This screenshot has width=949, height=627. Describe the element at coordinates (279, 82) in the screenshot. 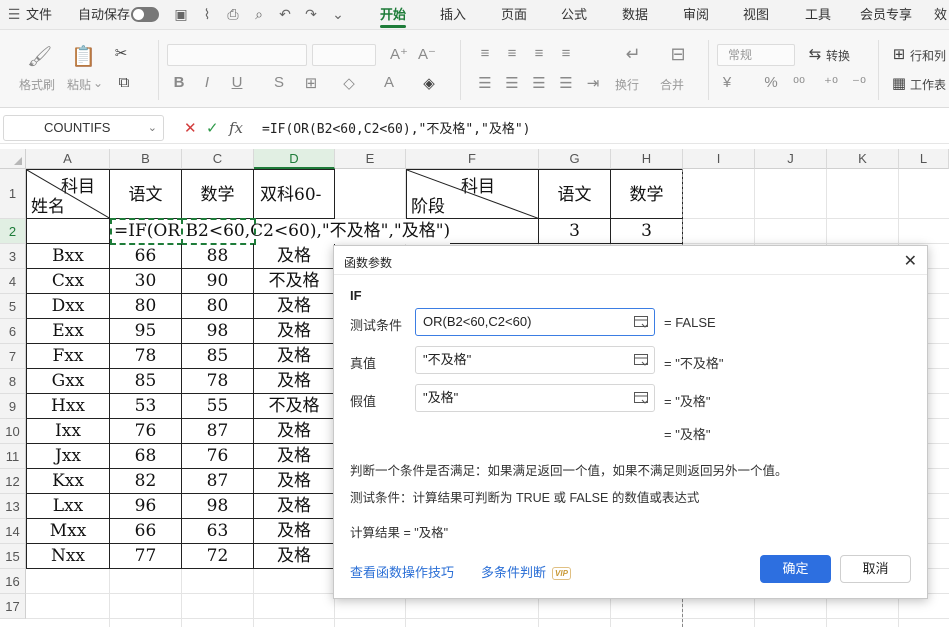

I see `strikethrough-icon: S` at that location.